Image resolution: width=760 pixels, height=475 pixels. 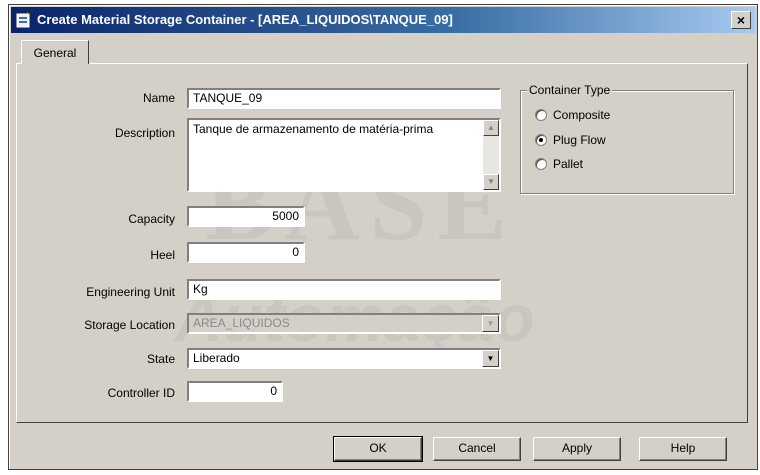 I want to click on radio-composite-label: Composite, so click(x=582, y=115).